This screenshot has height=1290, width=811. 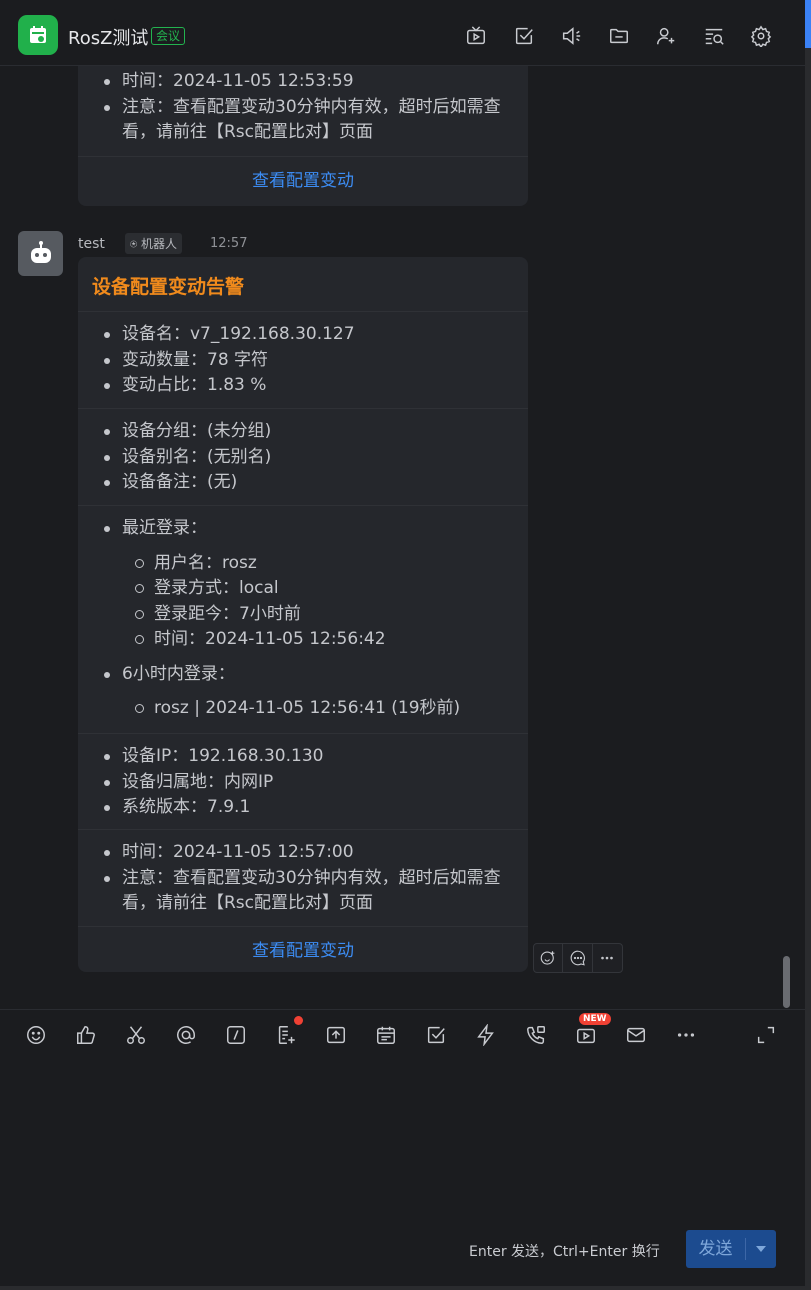 What do you see at coordinates (303, 853) in the screenshot?
I see `list-item: 时间：2024-11-05 12:57:00` at bounding box center [303, 853].